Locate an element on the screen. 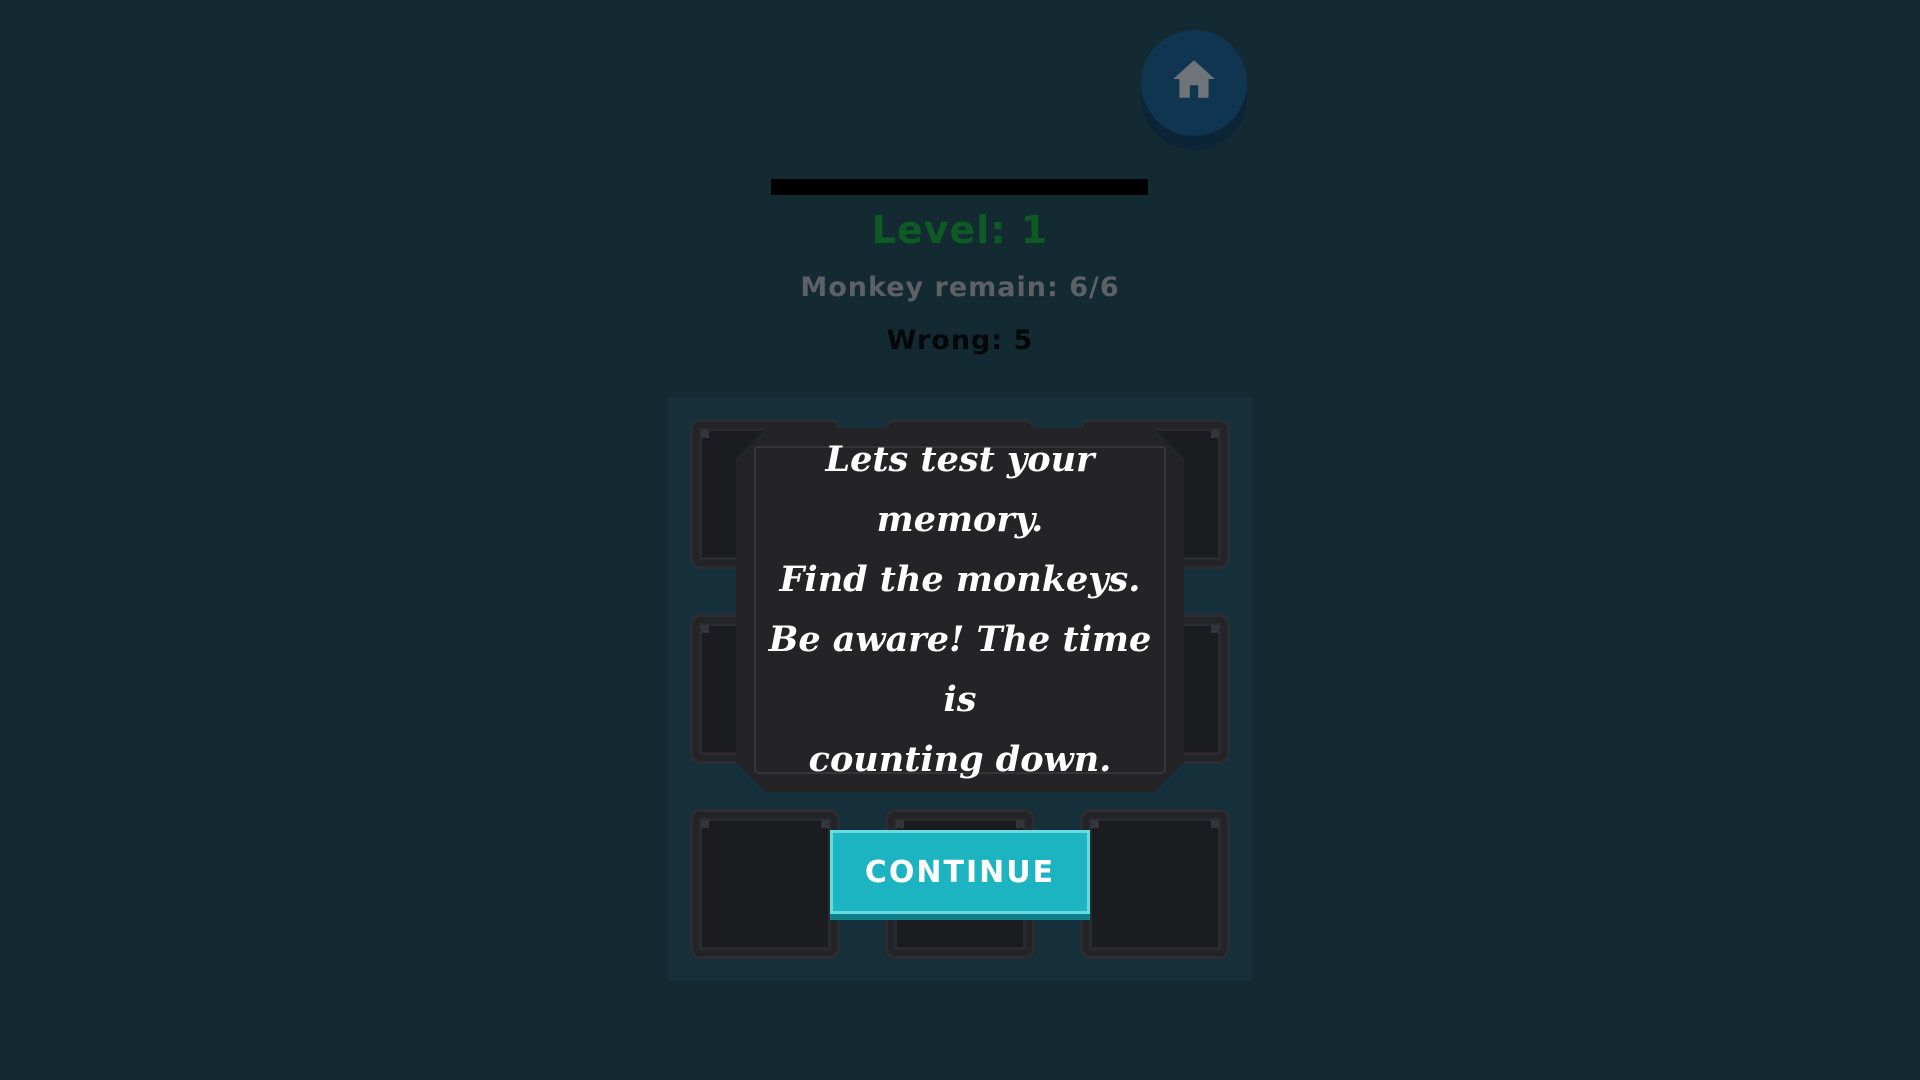 This screenshot has height=1080, width=1920. continue-button: CONTINUE is located at coordinates (960, 872).